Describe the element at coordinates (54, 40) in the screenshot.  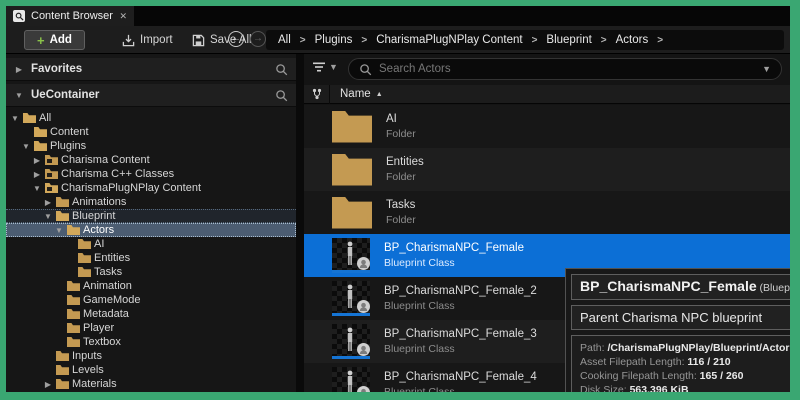
I see `add-button: + Add` at that location.